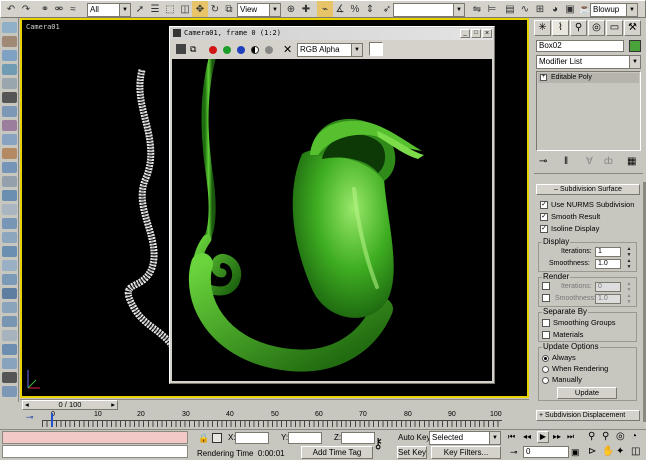 Image resolution: width=646 pixels, height=460 pixels. What do you see at coordinates (589, 161) in the screenshot?
I see `make-unique-icon: ∀` at bounding box center [589, 161].